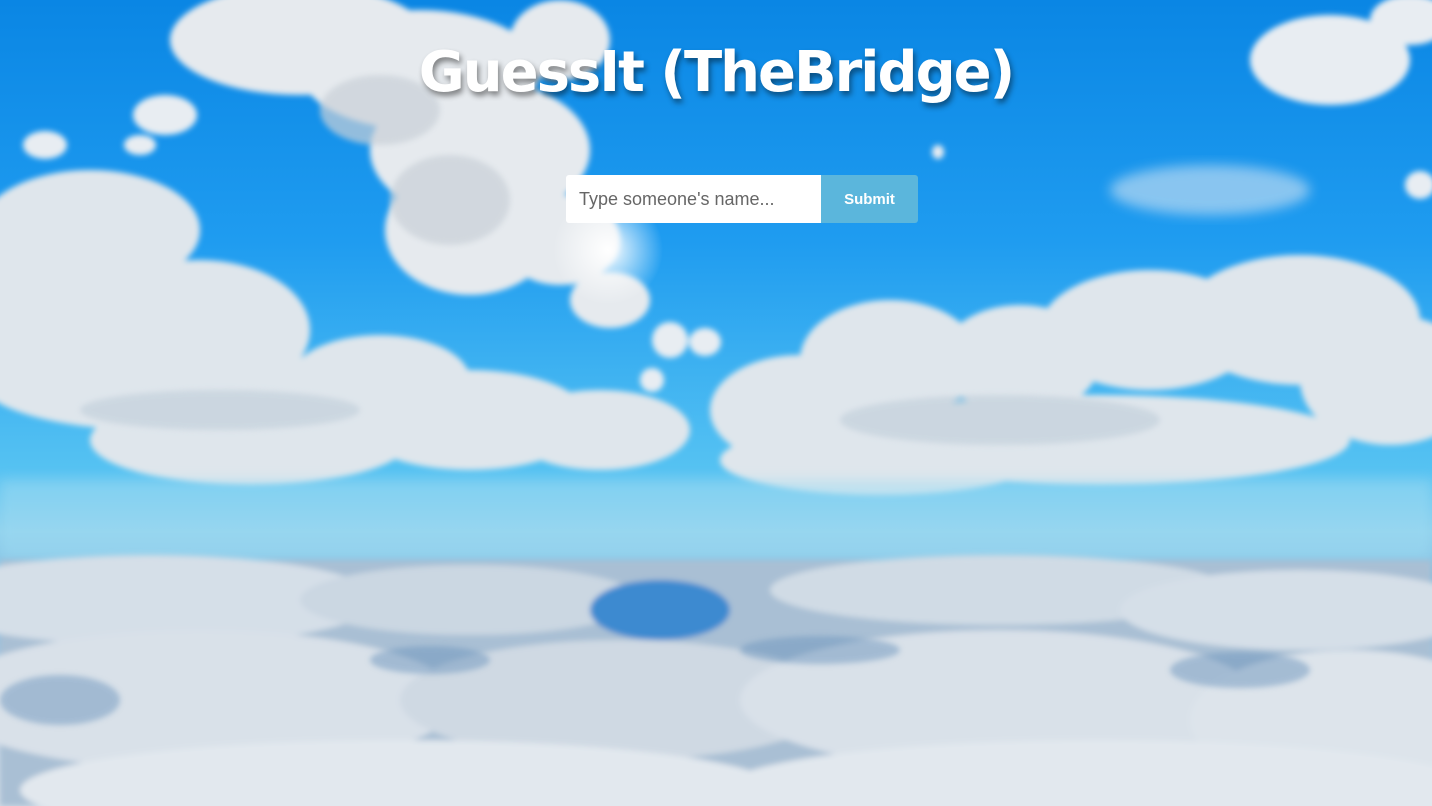 The image size is (1432, 806). What do you see at coordinates (869, 199) in the screenshot?
I see `submit-button: Submit` at bounding box center [869, 199].